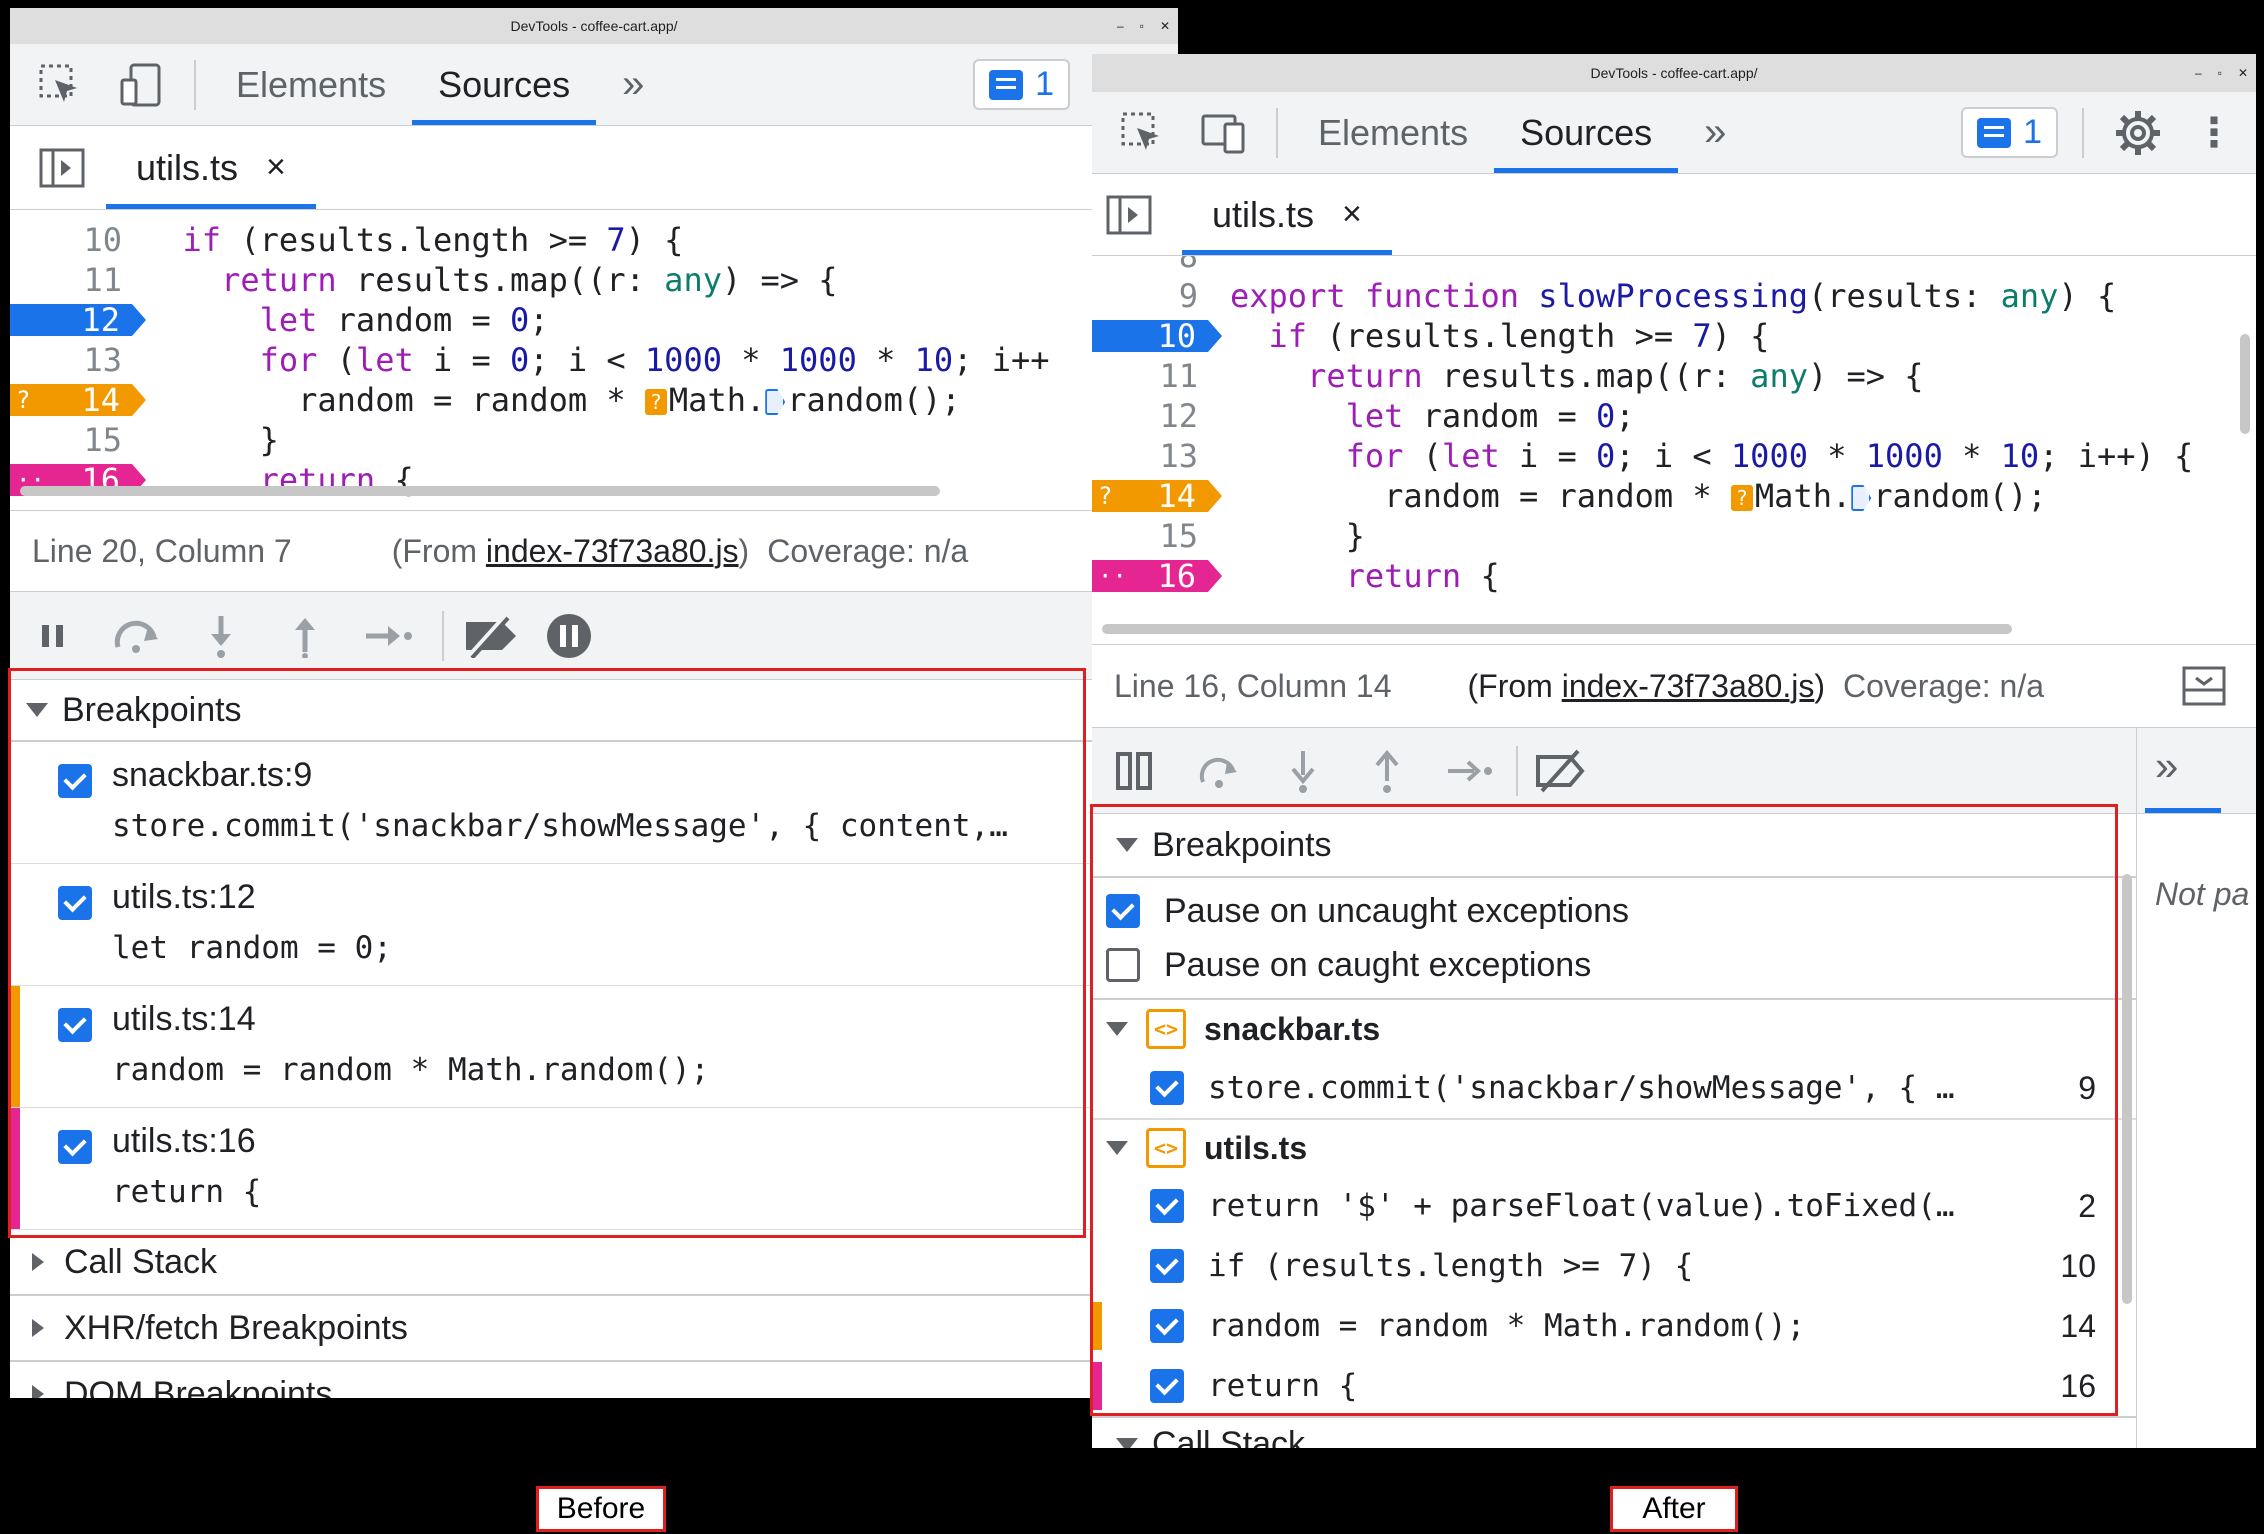 The width and height of the screenshot is (2264, 1534). I want to click on breakpoint-file-group: <> snackbar.ts, so click(1614, 1029).